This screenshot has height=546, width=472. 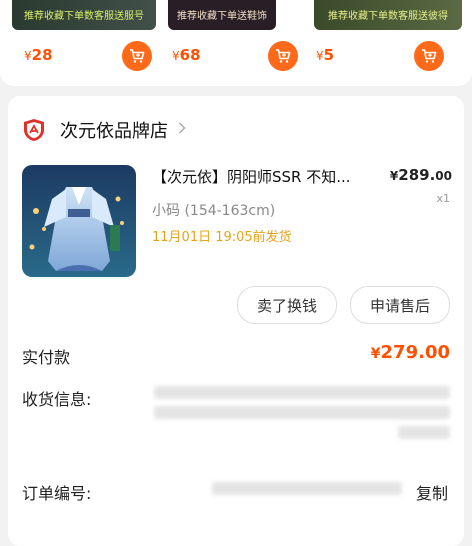 What do you see at coordinates (42, 55) in the screenshot?
I see `rec-price-value: 28` at bounding box center [42, 55].